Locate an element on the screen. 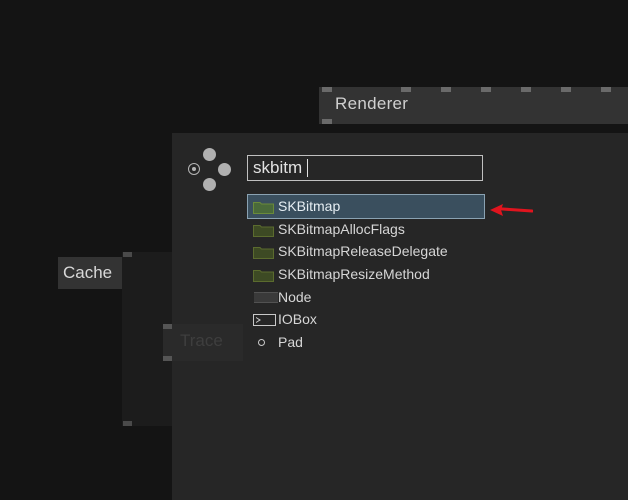 The image size is (628, 500). iobox-icon is located at coordinates (264, 319).